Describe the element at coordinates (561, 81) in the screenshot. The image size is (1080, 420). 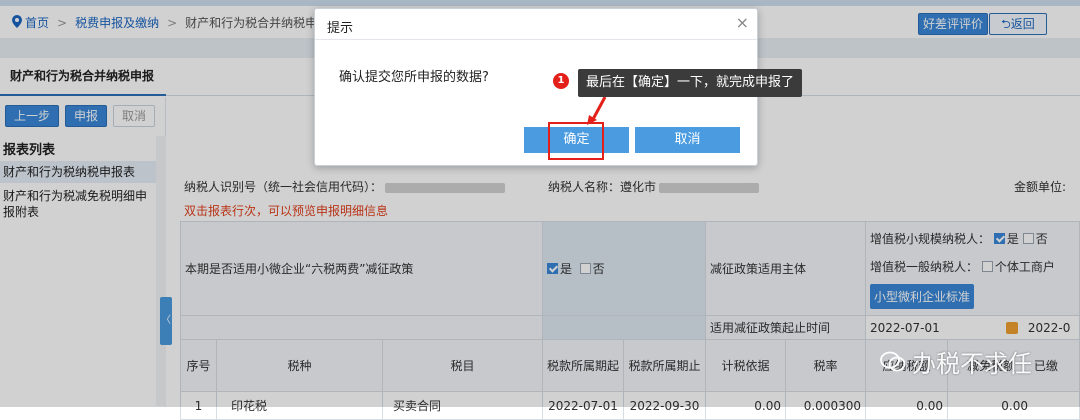
I see `annotation-number-badge: 1` at that location.